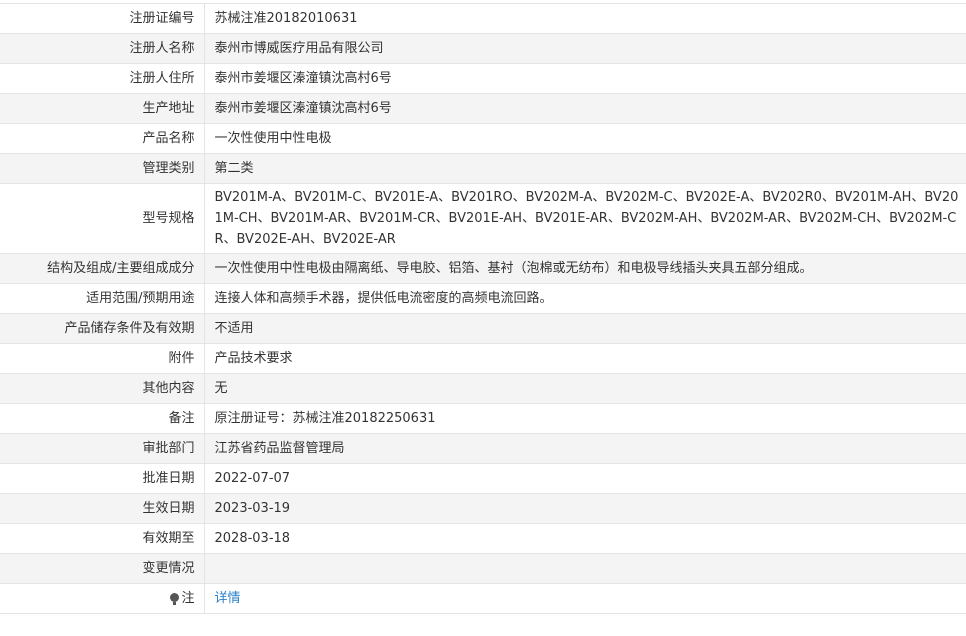 The height and width of the screenshot is (636, 966). What do you see at coordinates (228, 598) in the screenshot?
I see `details-link: 详情` at bounding box center [228, 598].